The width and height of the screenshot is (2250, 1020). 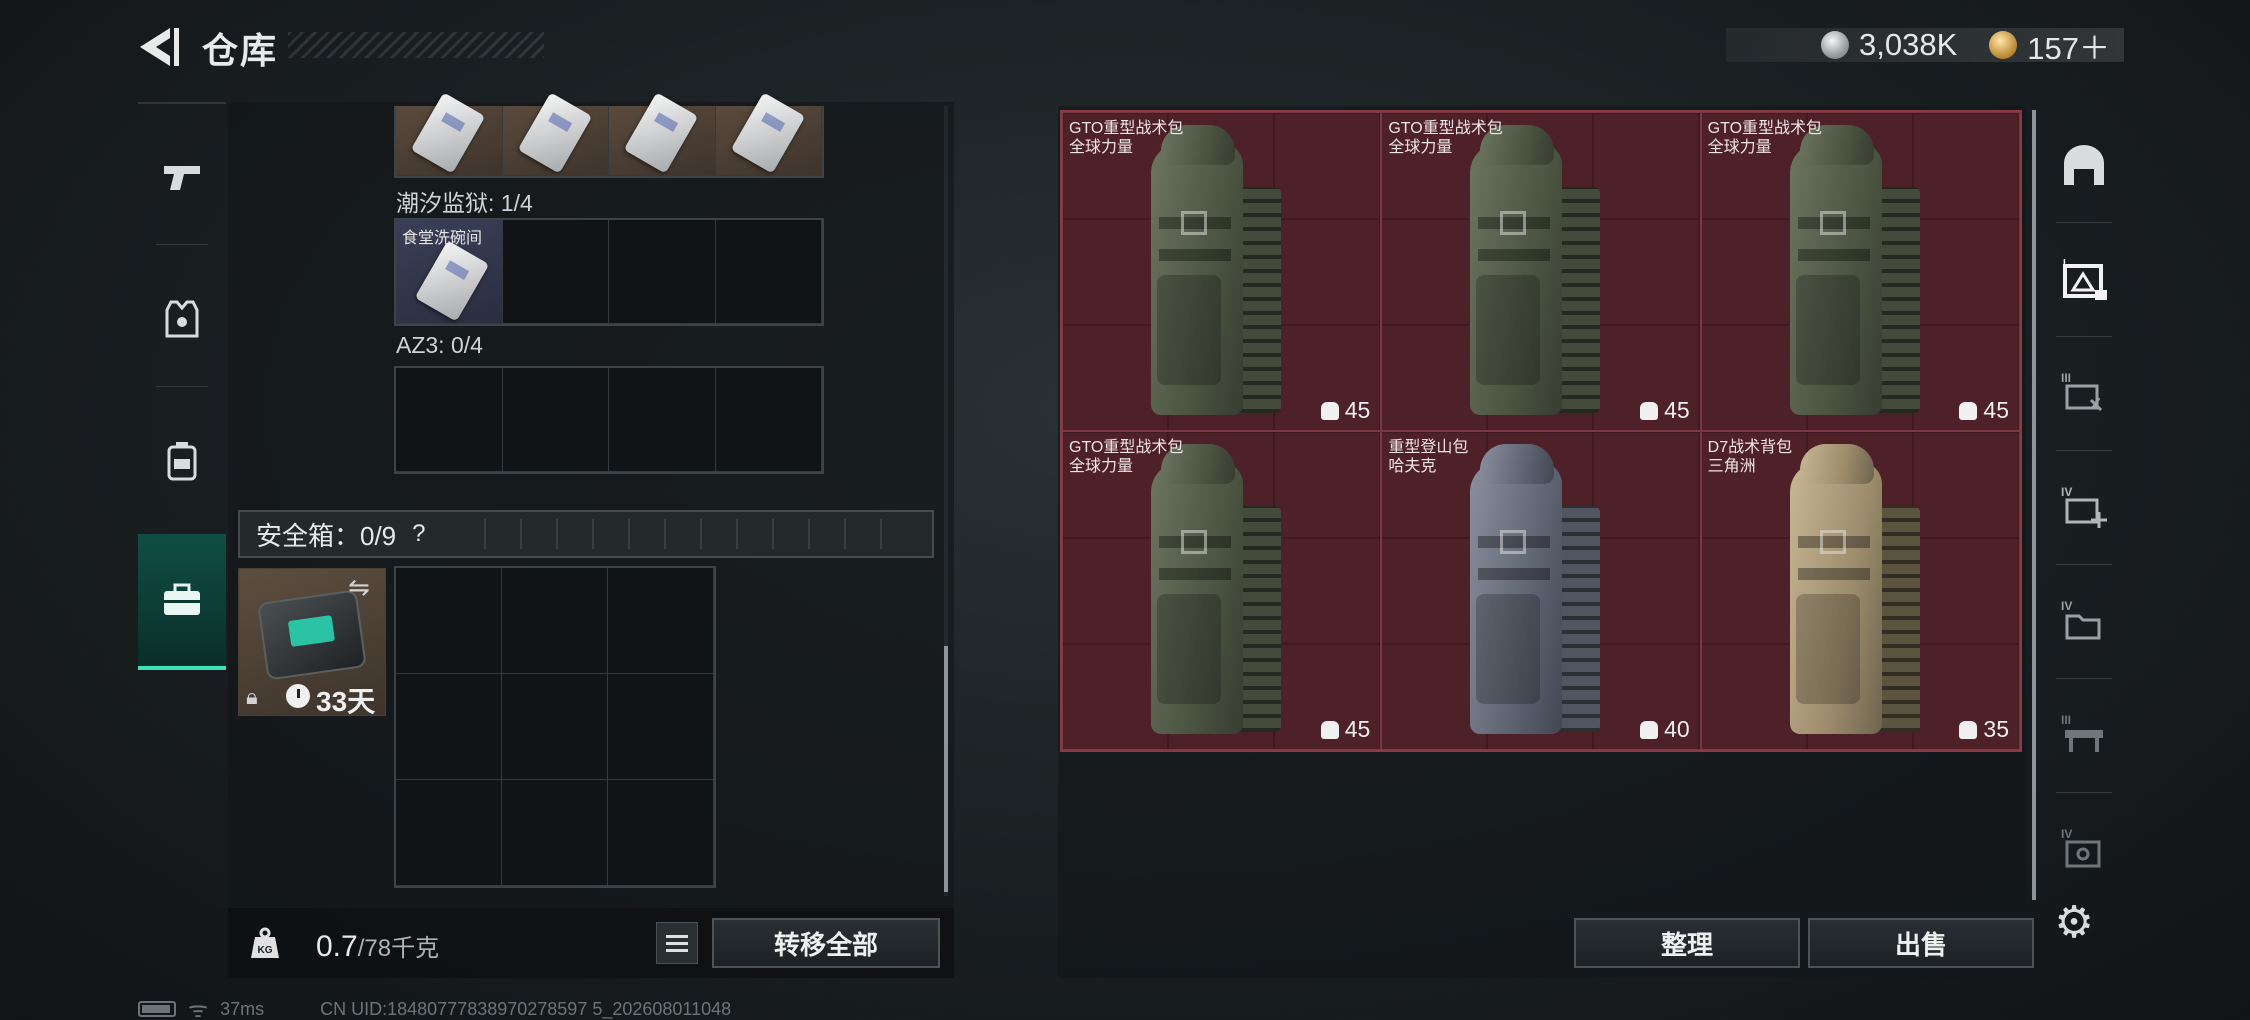 I want to click on safebox-label: 安全箱：0/9, so click(x=326, y=535).